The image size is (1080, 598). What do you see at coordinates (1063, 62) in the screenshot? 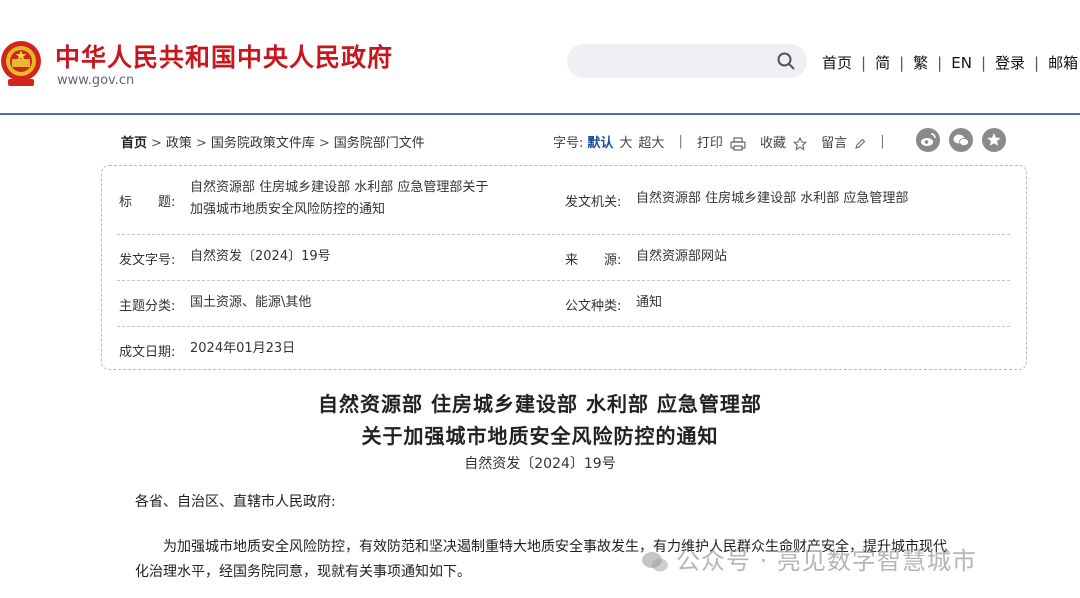
I see `nav-mailbox: 邮箱` at bounding box center [1063, 62].